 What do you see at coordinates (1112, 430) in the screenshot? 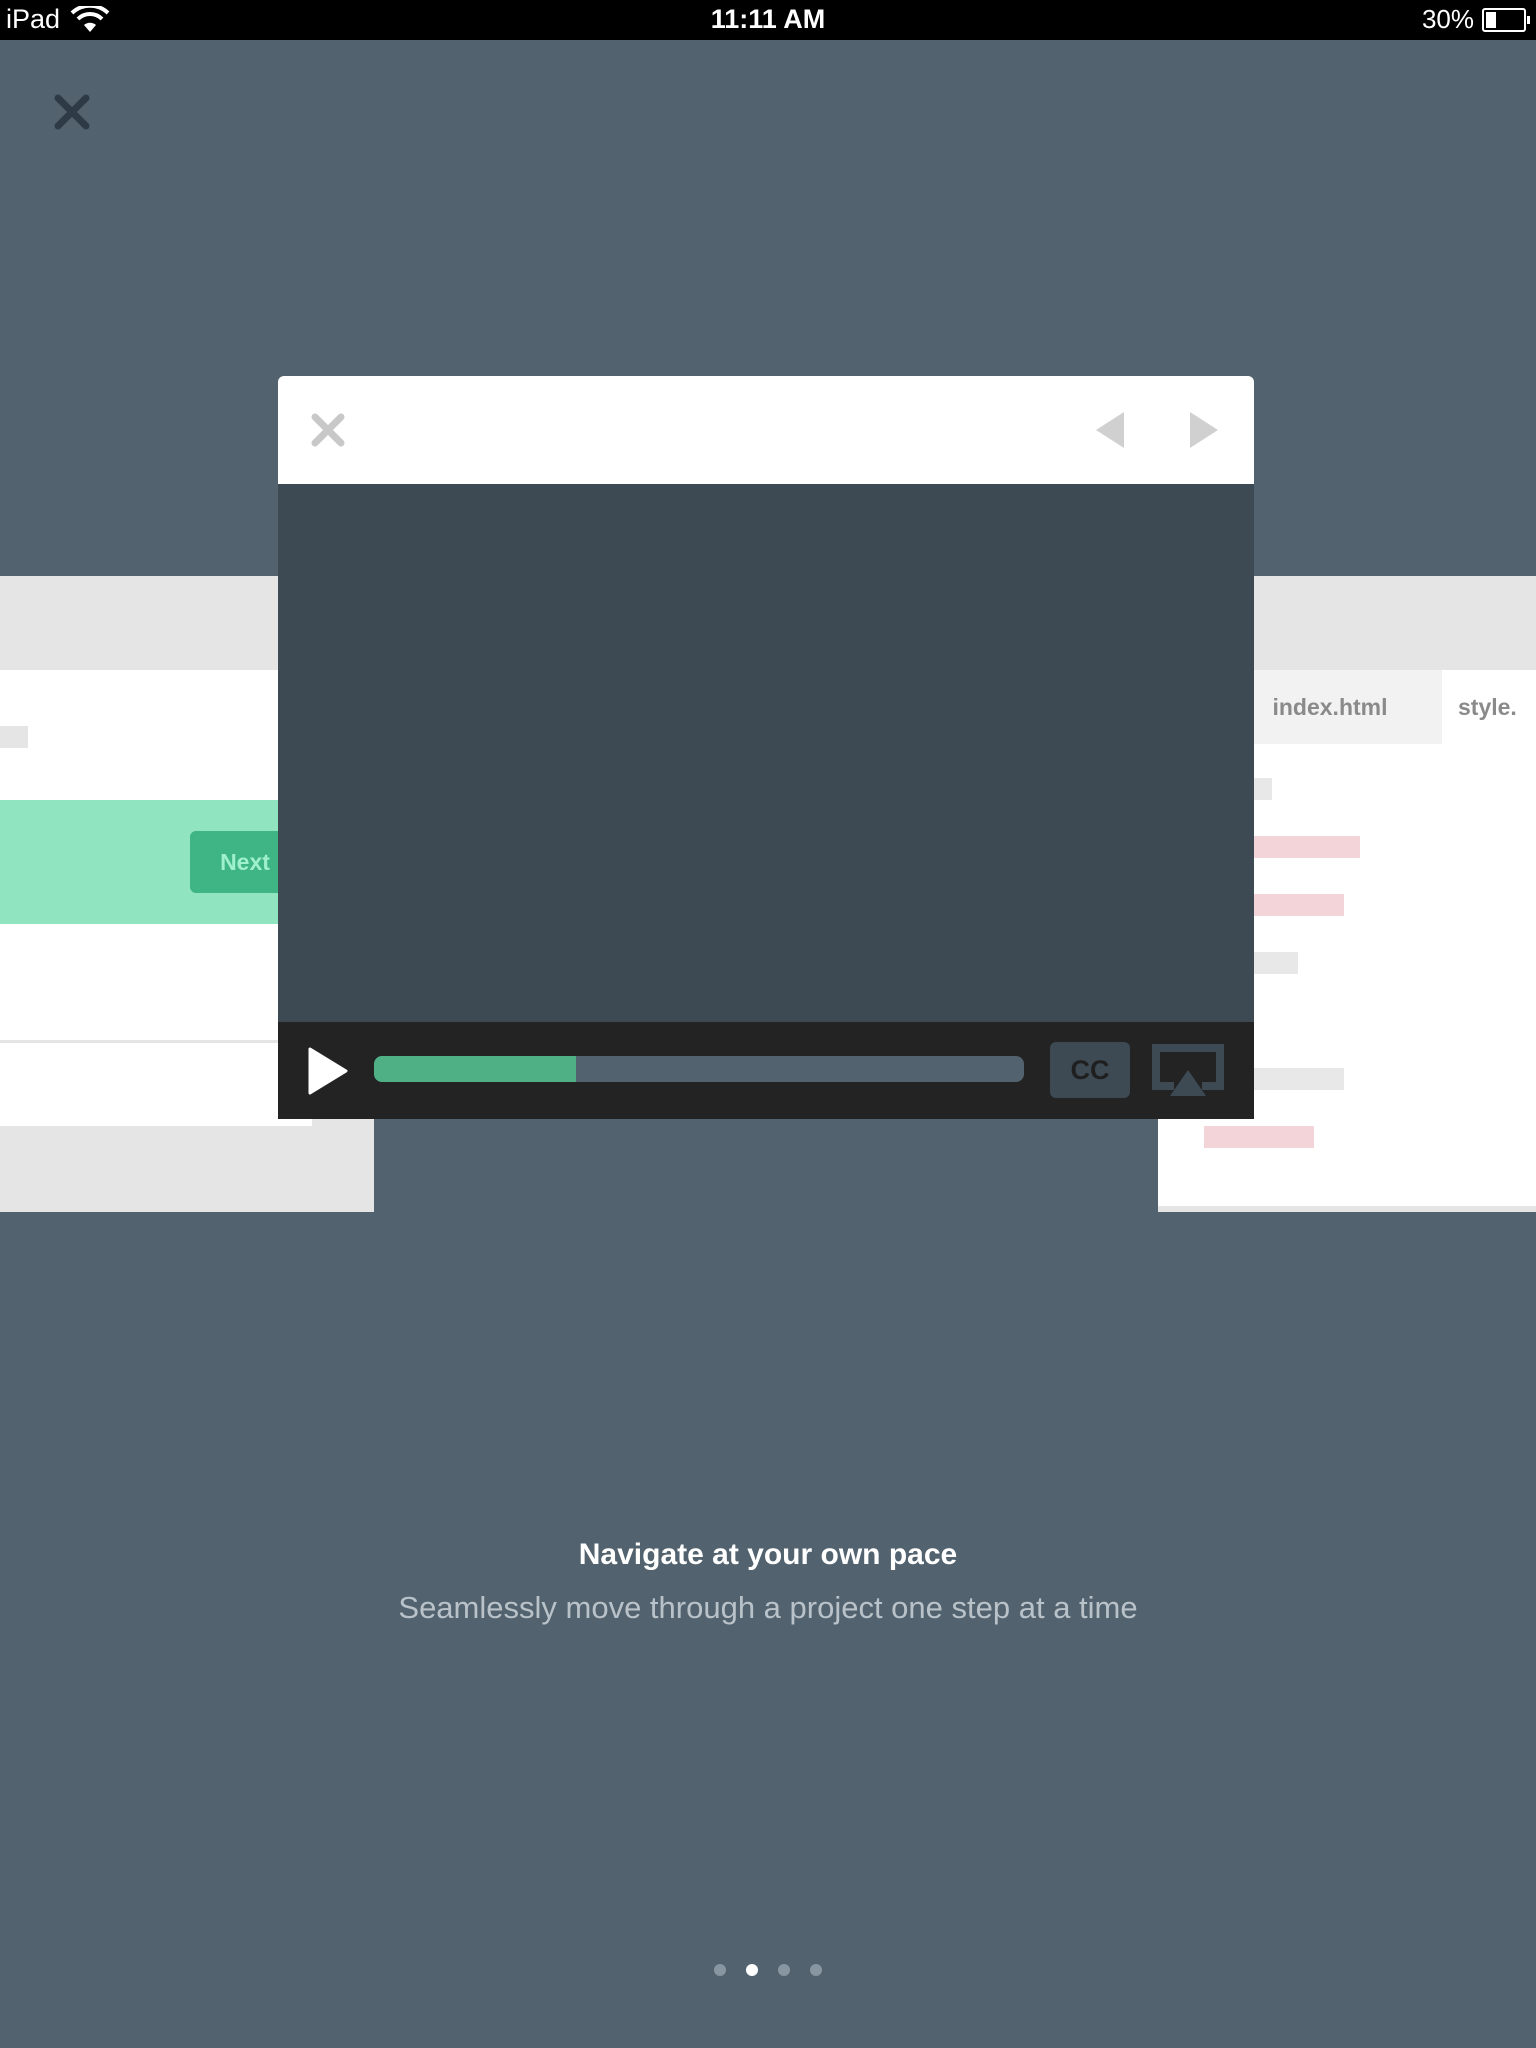
I see `arrow-left-icon` at bounding box center [1112, 430].